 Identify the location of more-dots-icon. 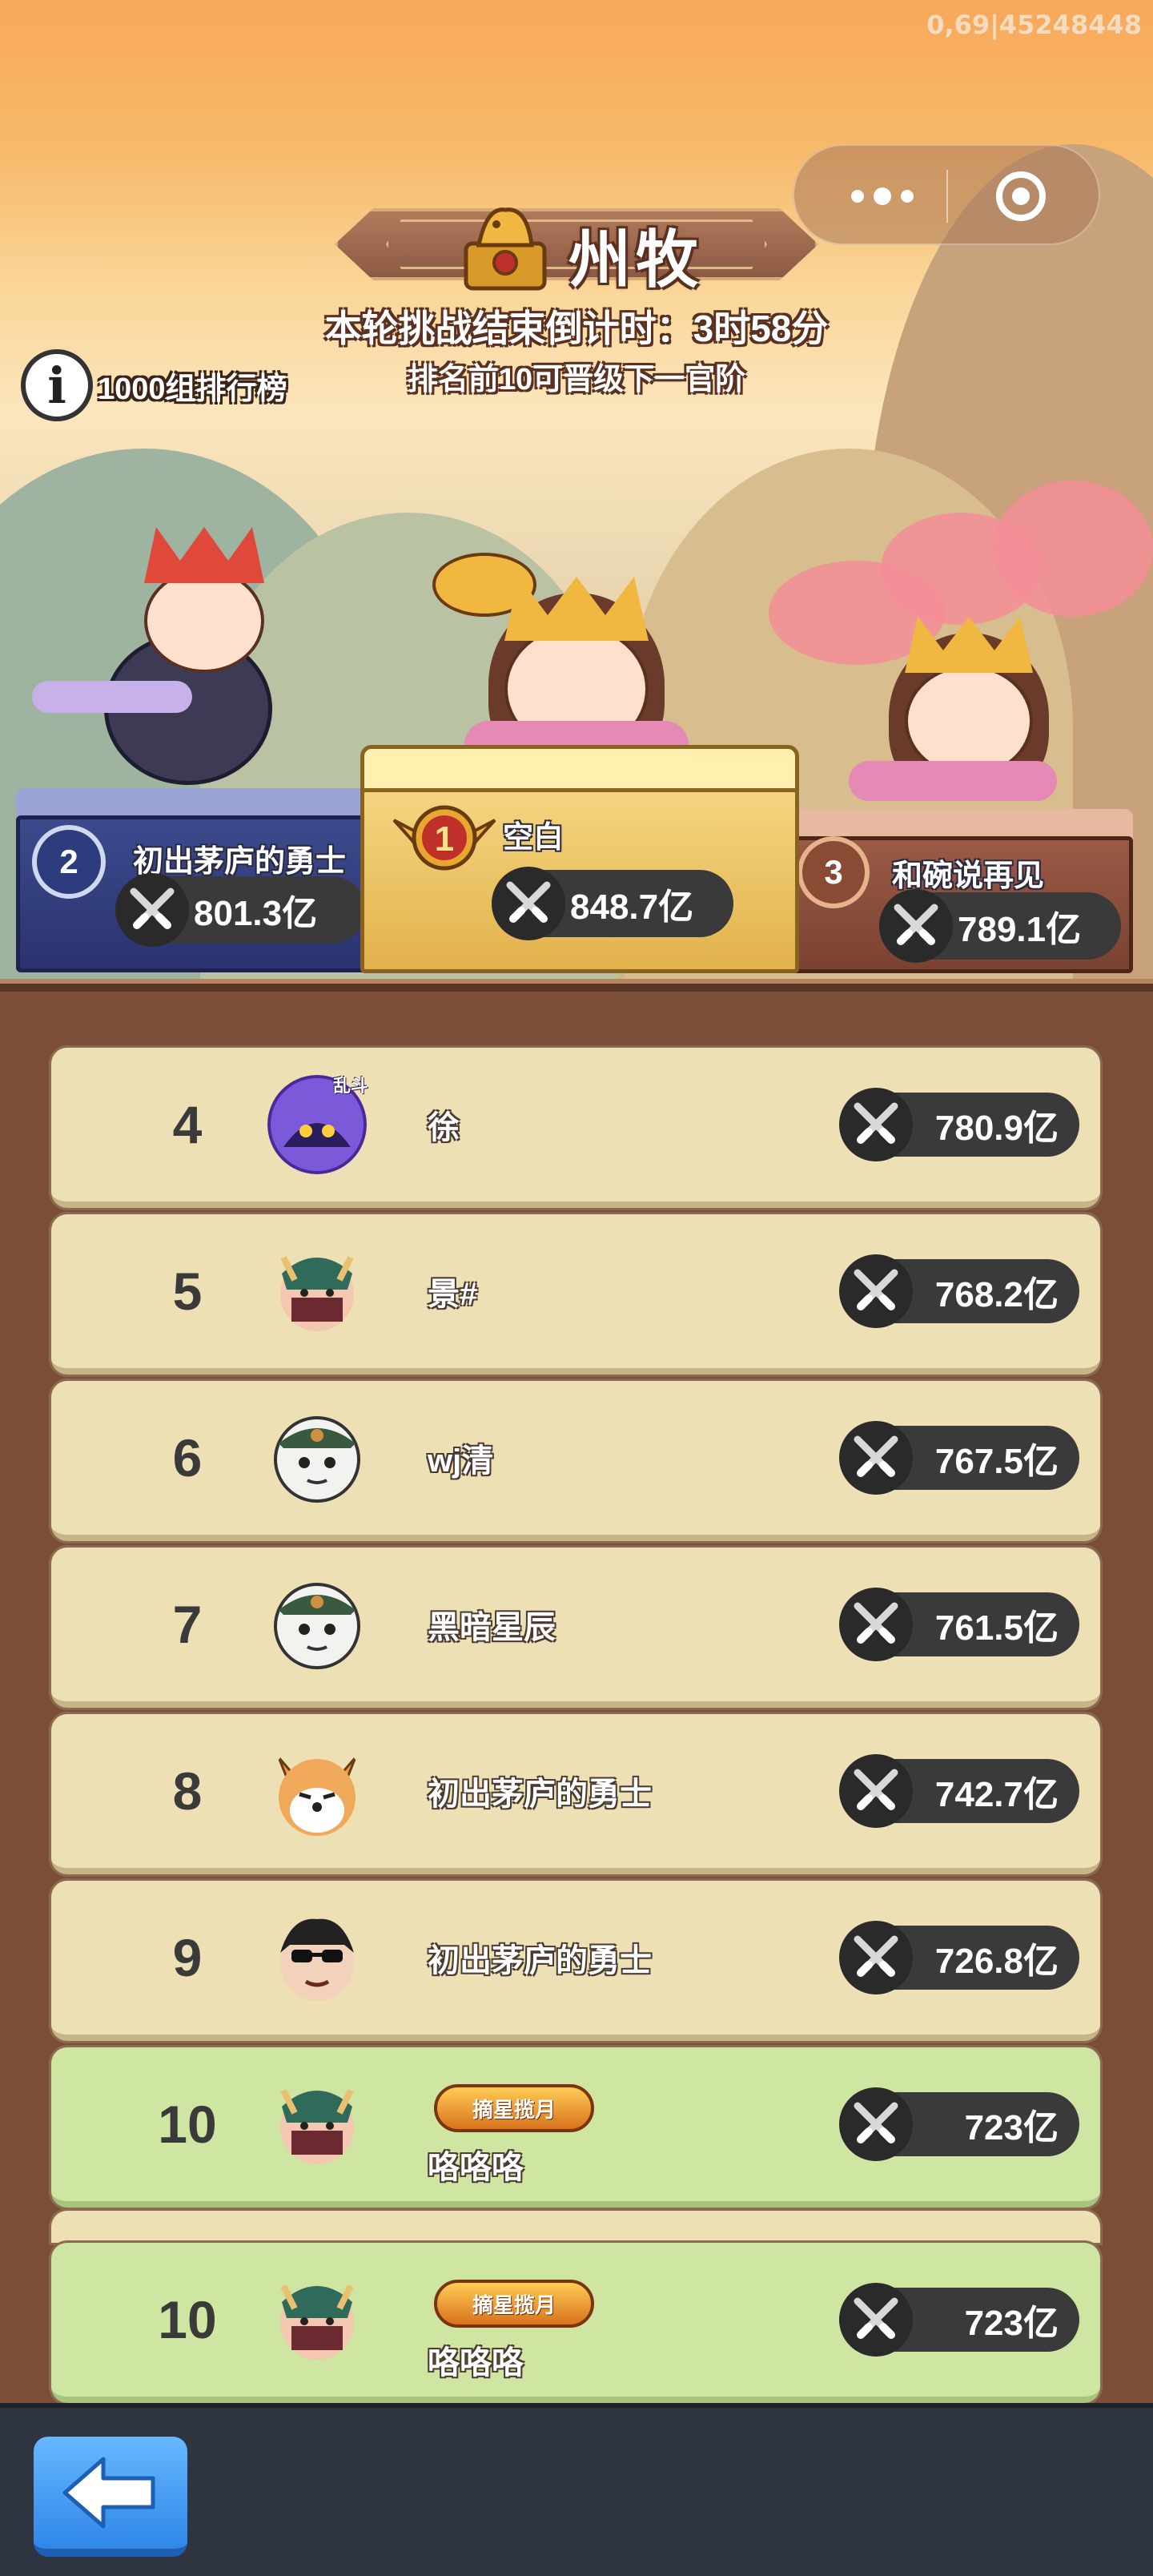
(882, 196).